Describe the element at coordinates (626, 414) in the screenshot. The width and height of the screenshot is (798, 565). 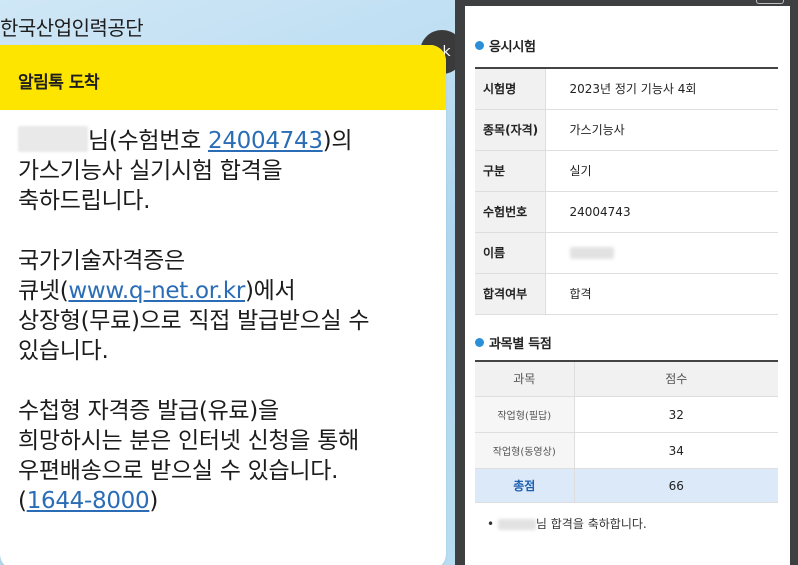
I see `table-row: 작업형(필답) 32` at that location.